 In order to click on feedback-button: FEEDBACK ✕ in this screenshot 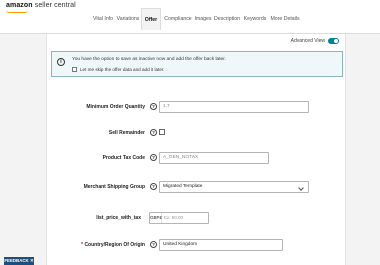, I will do `click(19, 261)`.